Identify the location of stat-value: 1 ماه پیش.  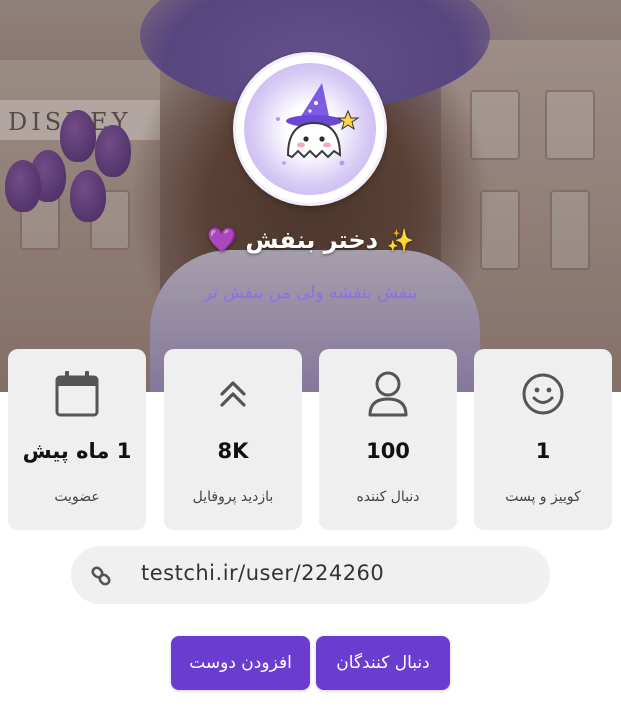
(77, 451).